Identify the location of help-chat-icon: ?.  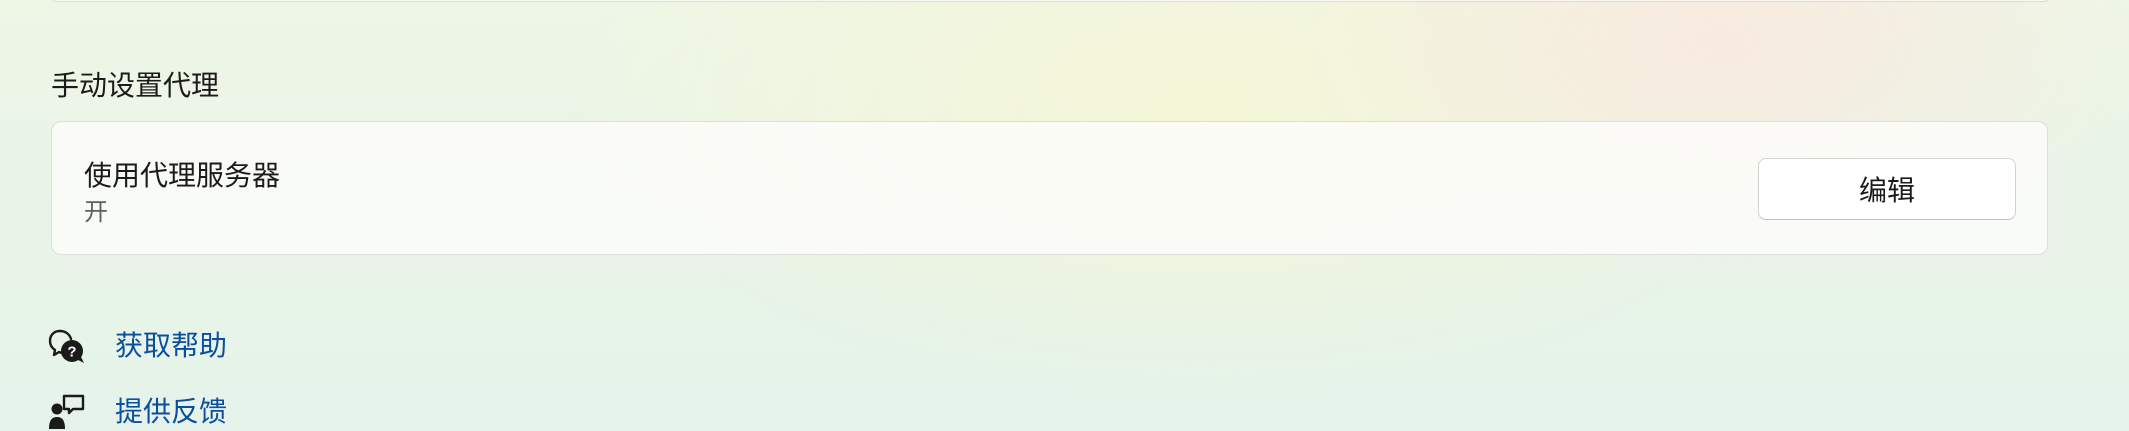
(67, 346).